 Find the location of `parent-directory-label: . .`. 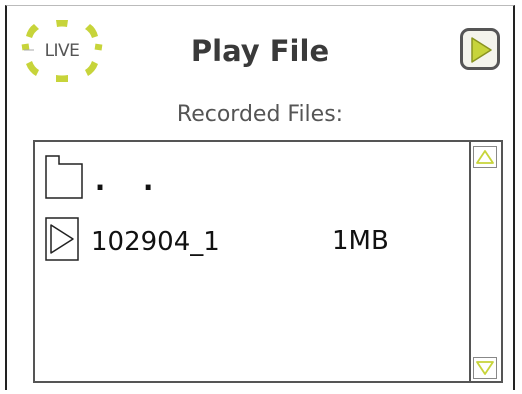

parent-directory-label: . . is located at coordinates (127, 180).